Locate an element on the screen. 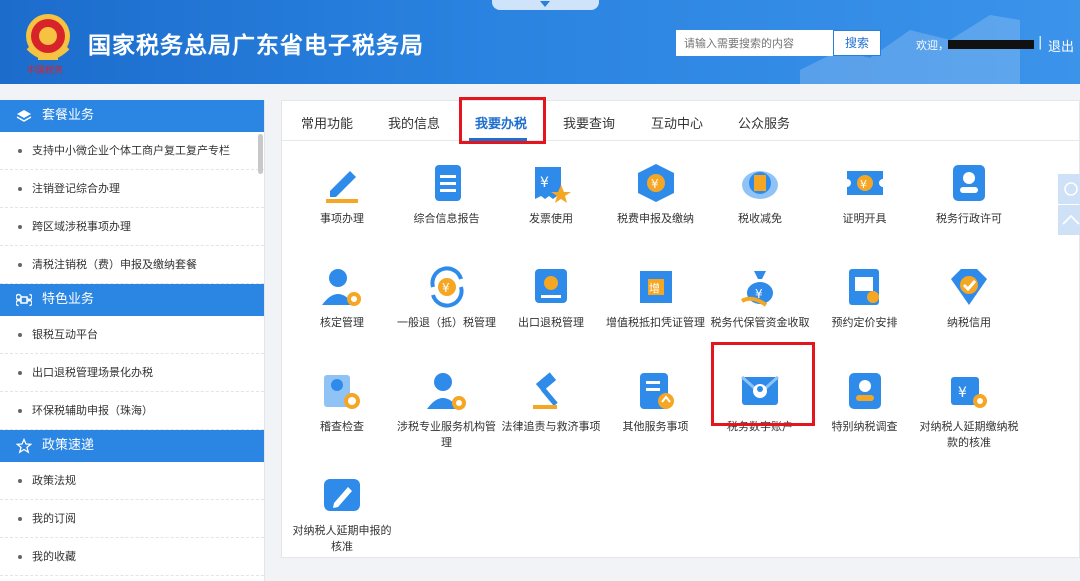 The image size is (1080, 581). service-item-label: 税务行政许可 is located at coordinates (969, 218).